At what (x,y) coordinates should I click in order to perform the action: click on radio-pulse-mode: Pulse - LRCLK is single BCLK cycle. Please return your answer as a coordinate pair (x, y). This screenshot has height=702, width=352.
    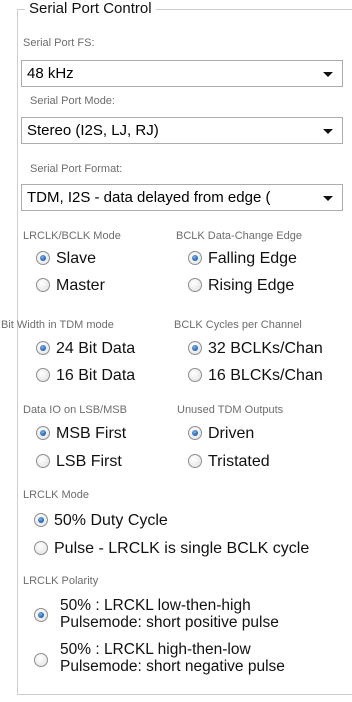
    Looking at the image, I should click on (189, 549).